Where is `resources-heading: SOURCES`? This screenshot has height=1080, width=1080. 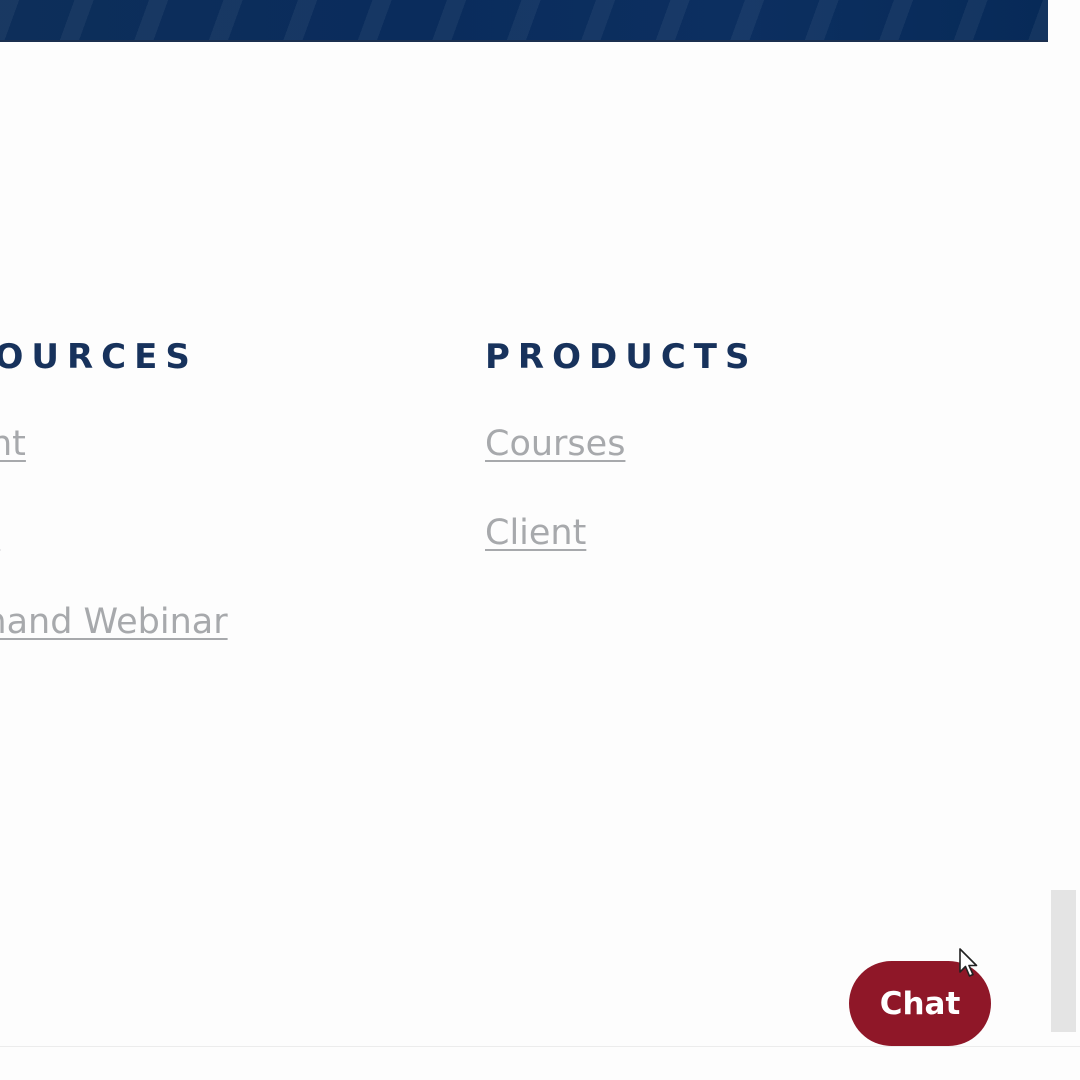 resources-heading: SOURCES is located at coordinates (99, 357).